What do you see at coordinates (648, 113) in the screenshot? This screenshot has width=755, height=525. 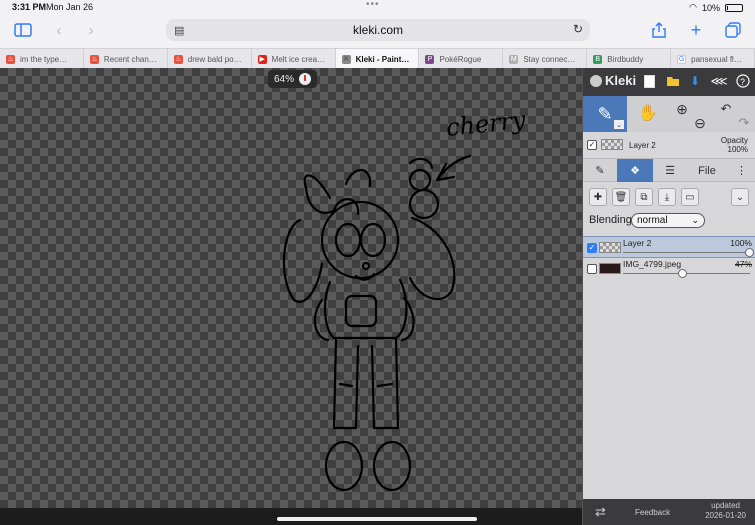 I see `hand-tool-icon: ✋` at bounding box center [648, 113].